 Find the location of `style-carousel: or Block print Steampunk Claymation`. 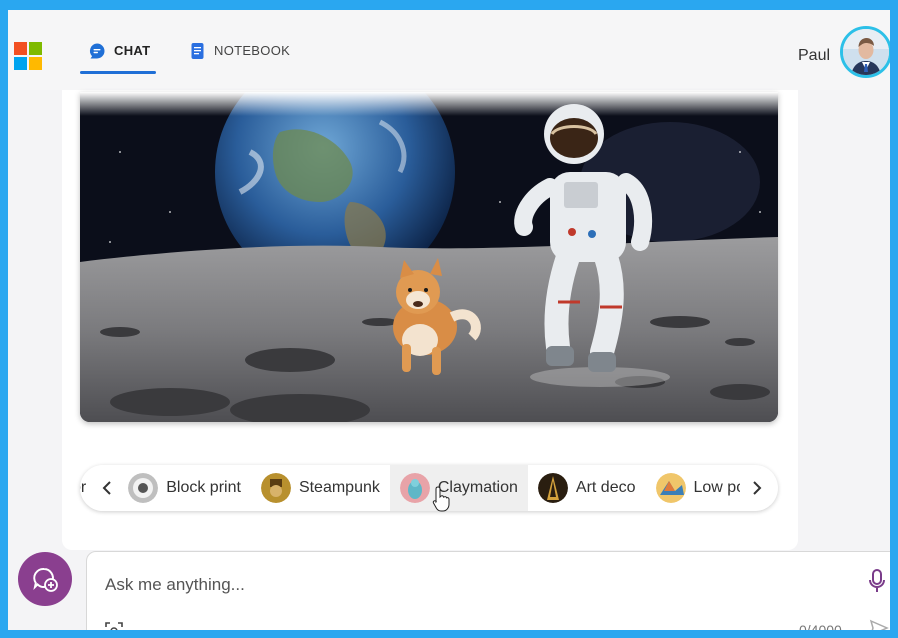

style-carousel: or Block print Steampunk Claymation is located at coordinates (429, 488).